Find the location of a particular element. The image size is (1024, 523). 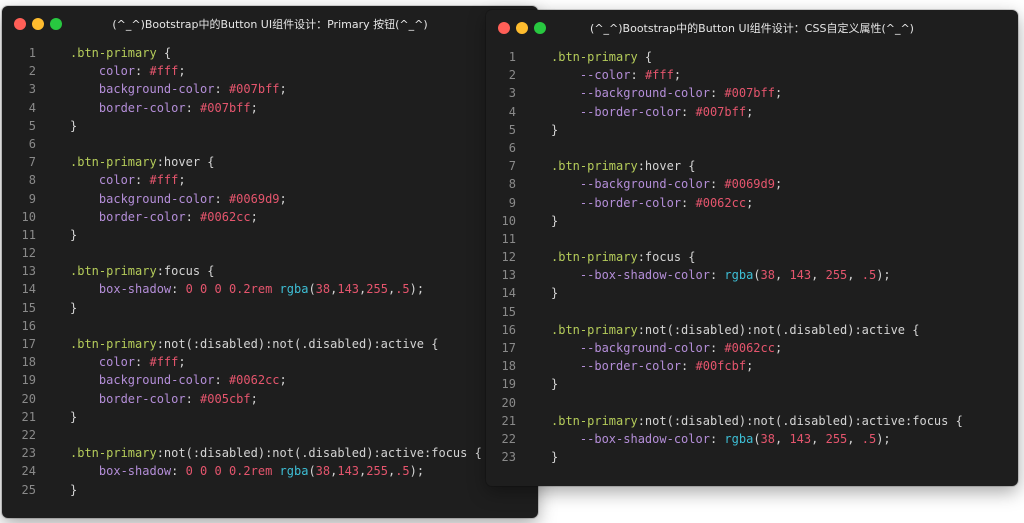

line-number: 6 is located at coordinates (512, 147).